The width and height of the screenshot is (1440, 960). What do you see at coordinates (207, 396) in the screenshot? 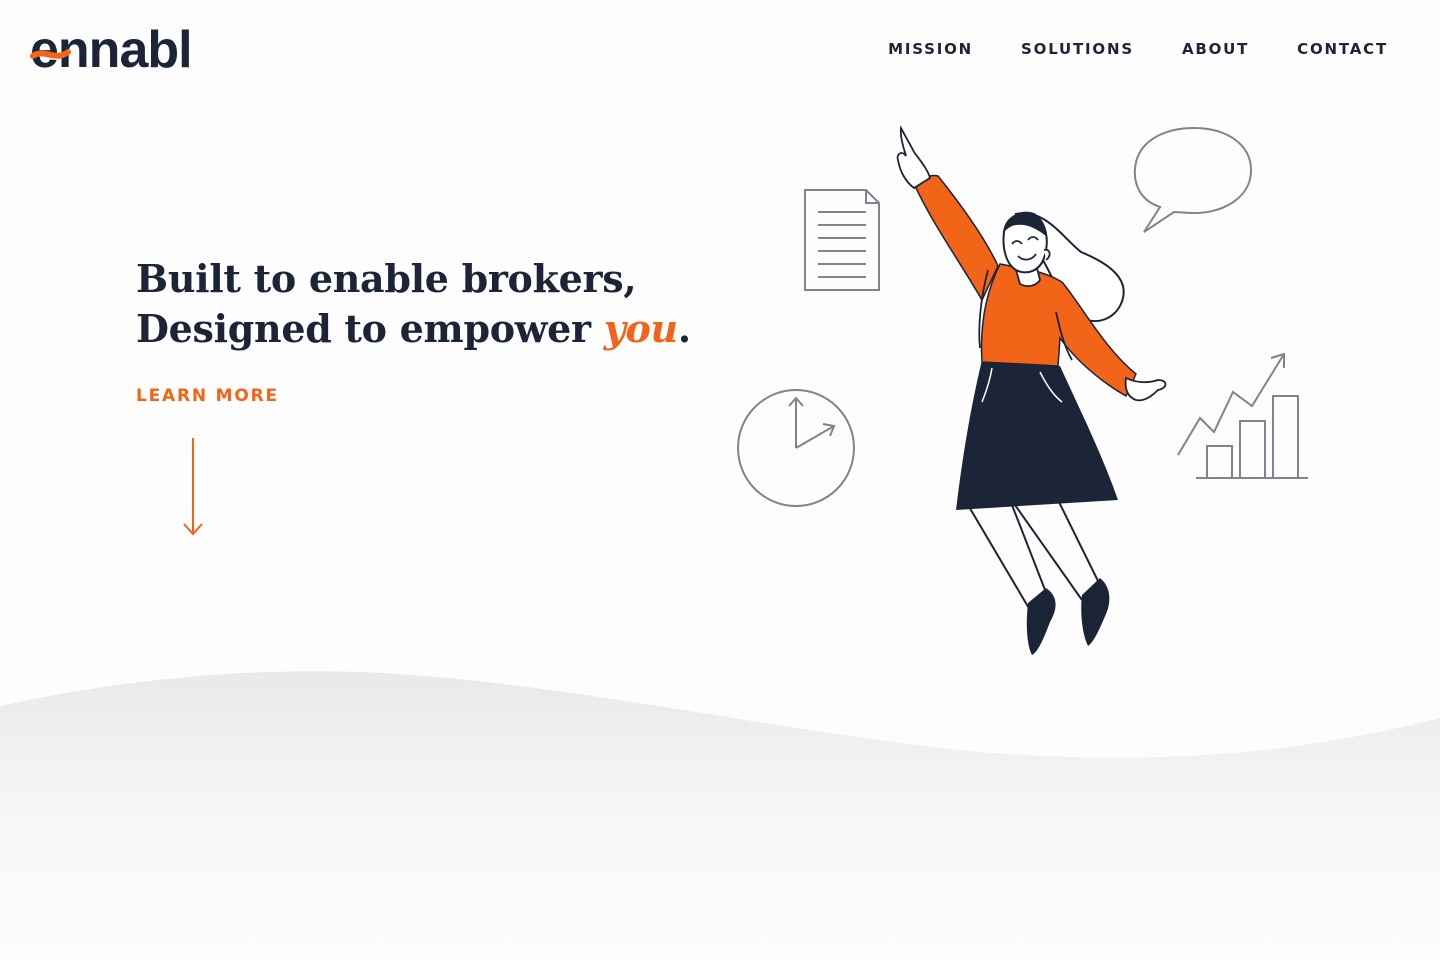
I see `learn-more-link: LEARN MORE` at bounding box center [207, 396].